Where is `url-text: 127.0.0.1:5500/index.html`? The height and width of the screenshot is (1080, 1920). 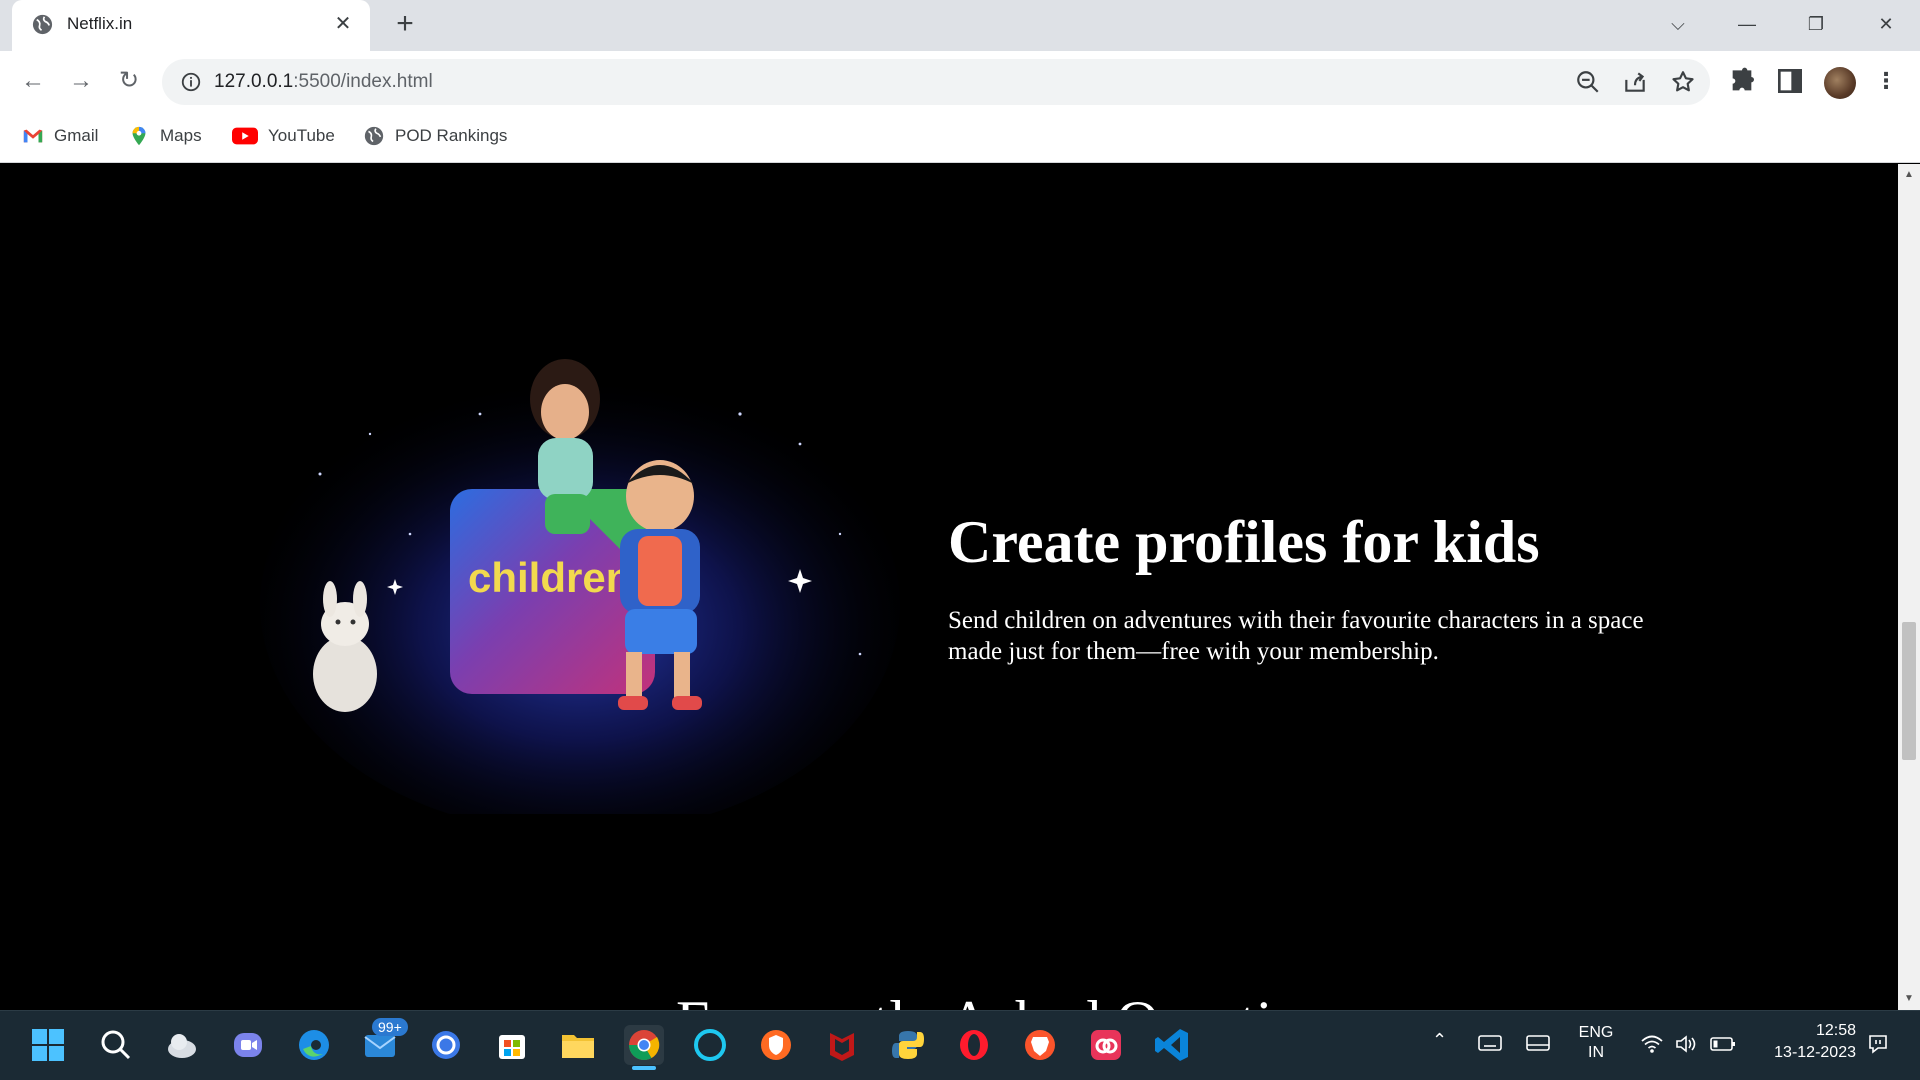
url-text: 127.0.0.1:5500/index.html is located at coordinates (323, 82).